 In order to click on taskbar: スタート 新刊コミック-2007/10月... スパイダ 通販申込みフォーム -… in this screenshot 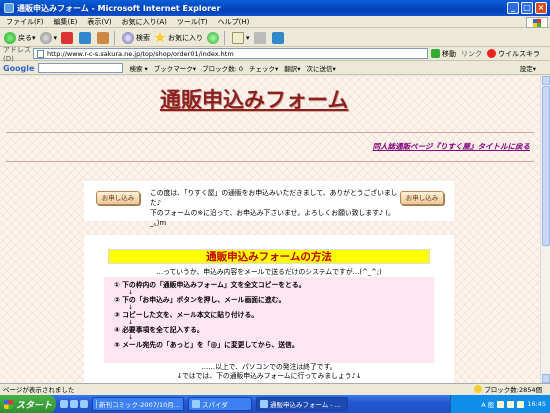, I will do `click(275, 404)`.